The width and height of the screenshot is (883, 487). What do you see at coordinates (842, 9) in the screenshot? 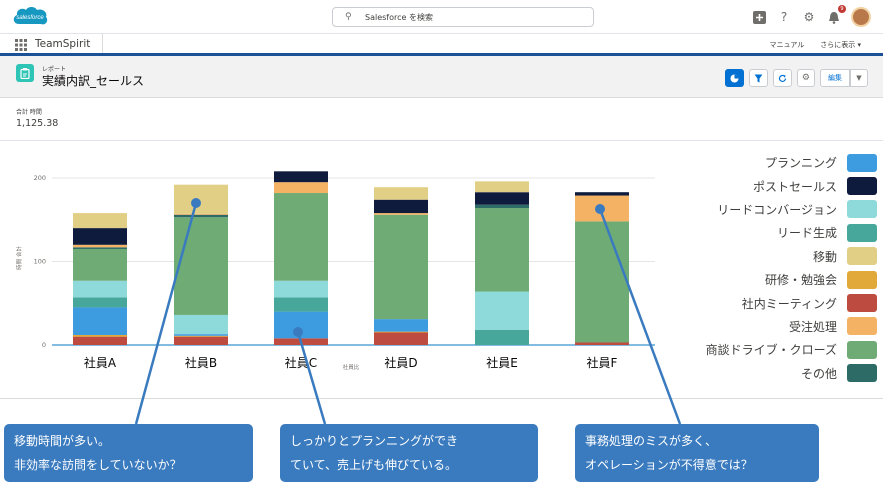
I see `notification-badge: 9` at bounding box center [842, 9].